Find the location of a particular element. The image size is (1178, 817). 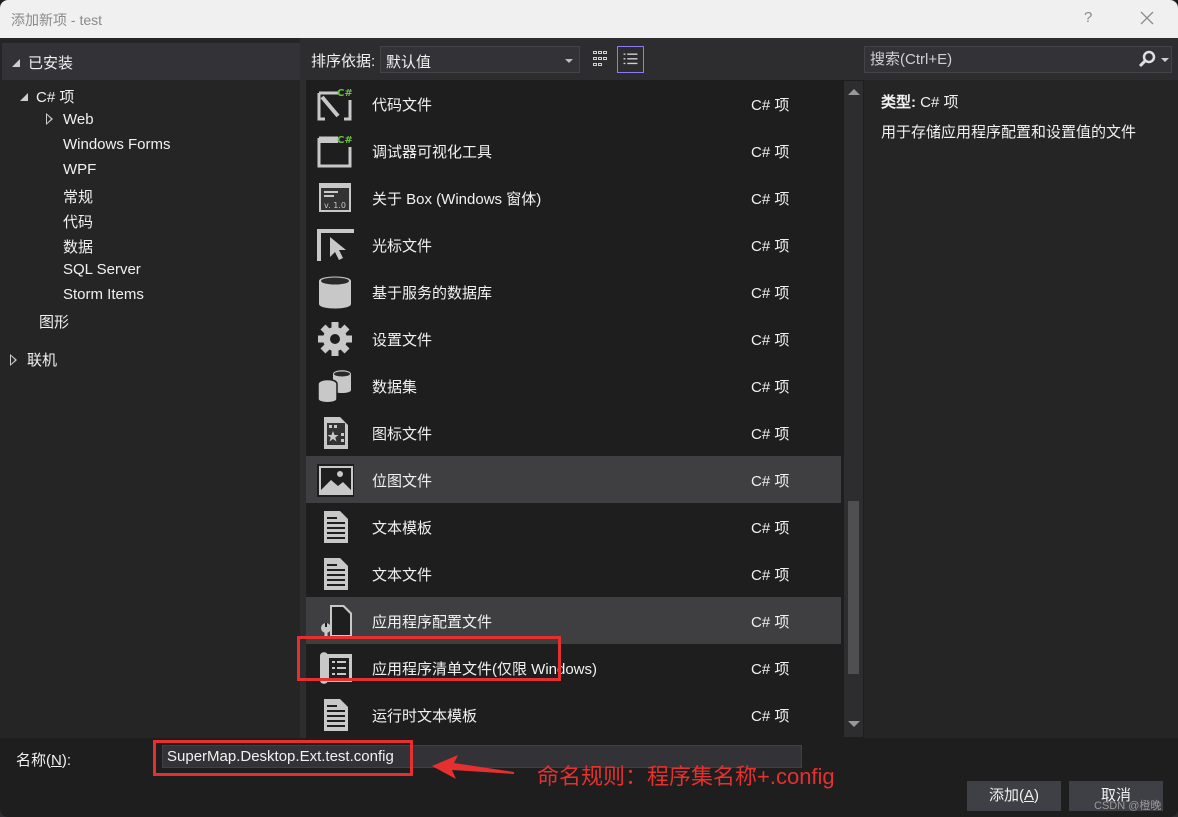

list-item: 应用程序清单文件(仅限 Windows) C# 项 is located at coordinates (573, 667).